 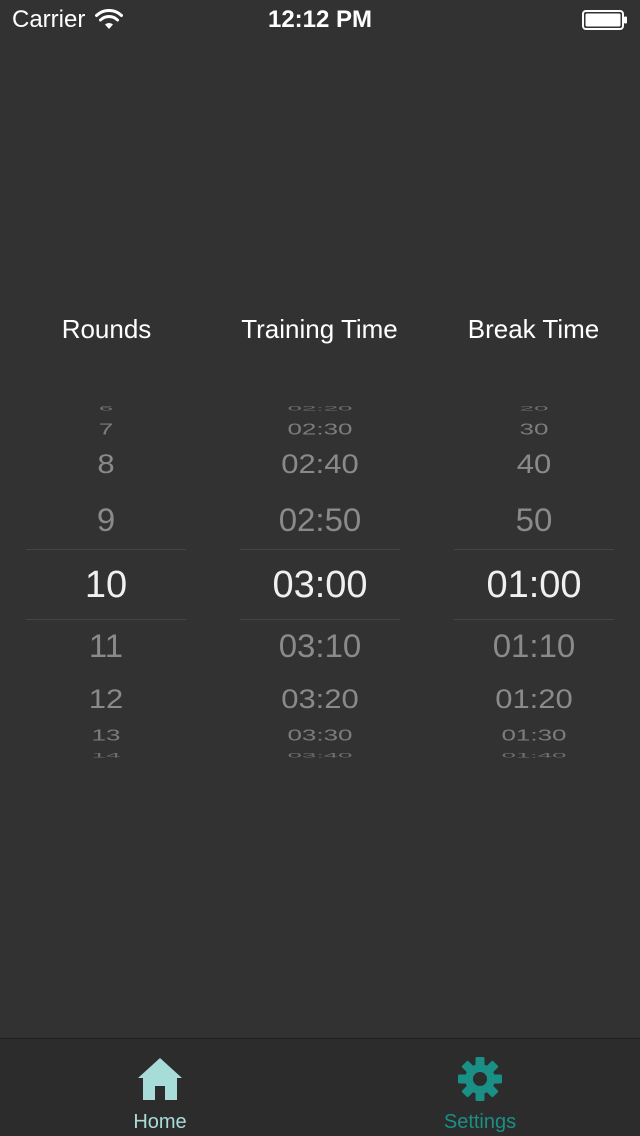 I want to click on rounds-header: Rounds, so click(x=106, y=329).